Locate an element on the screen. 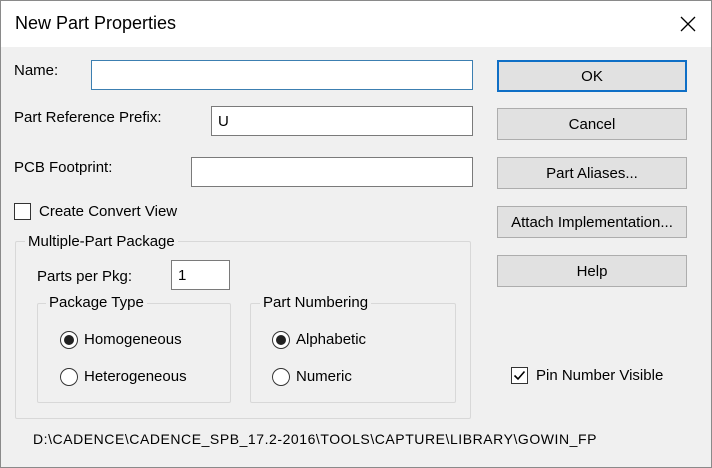  alphabetic-radio is located at coordinates (281, 340).